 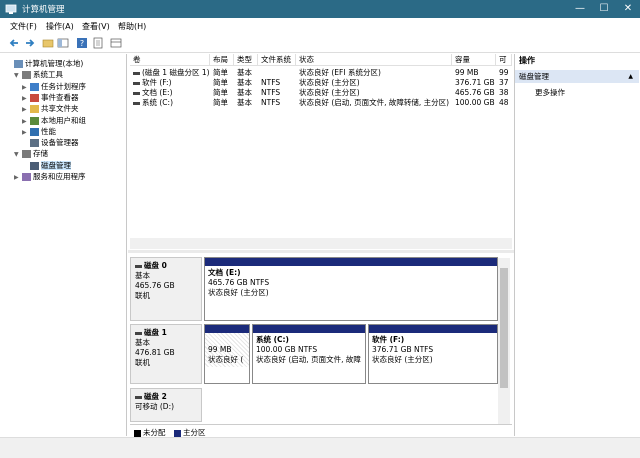 I want to click on tree-item: ▶ 本地用户和组, so click(x=54, y=120).